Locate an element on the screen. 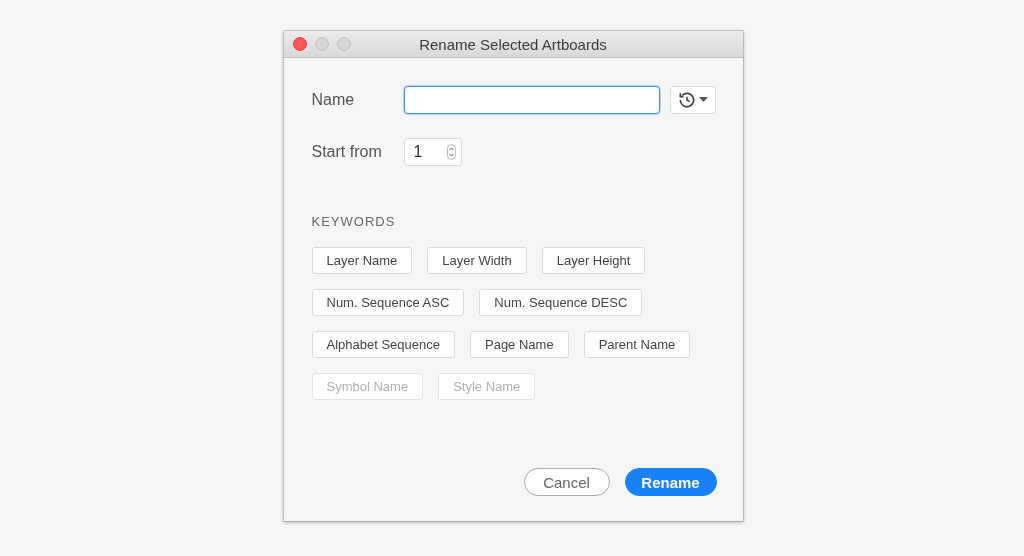 The width and height of the screenshot is (1024, 556). start-from-label: Start from is located at coordinates (347, 152).